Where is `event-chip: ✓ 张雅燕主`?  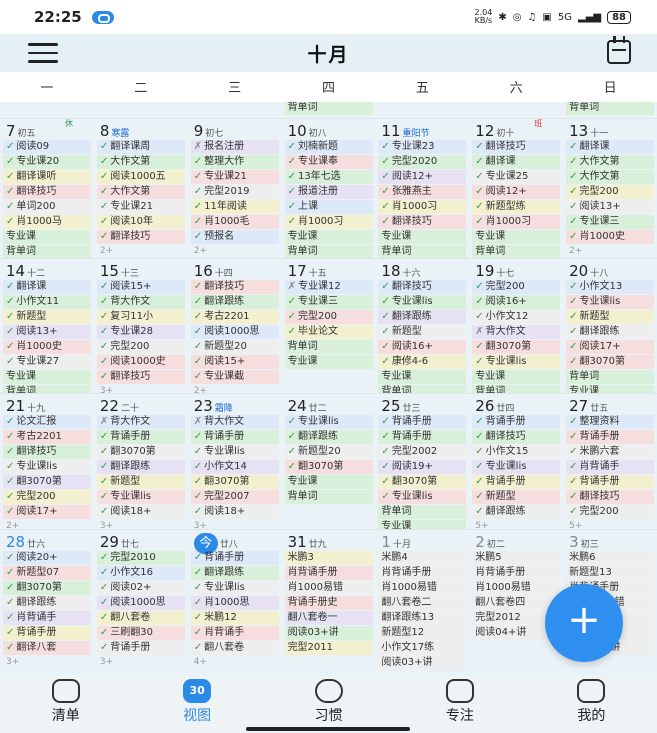
event-chip: ✓ 张雅燕主 is located at coordinates (422, 192).